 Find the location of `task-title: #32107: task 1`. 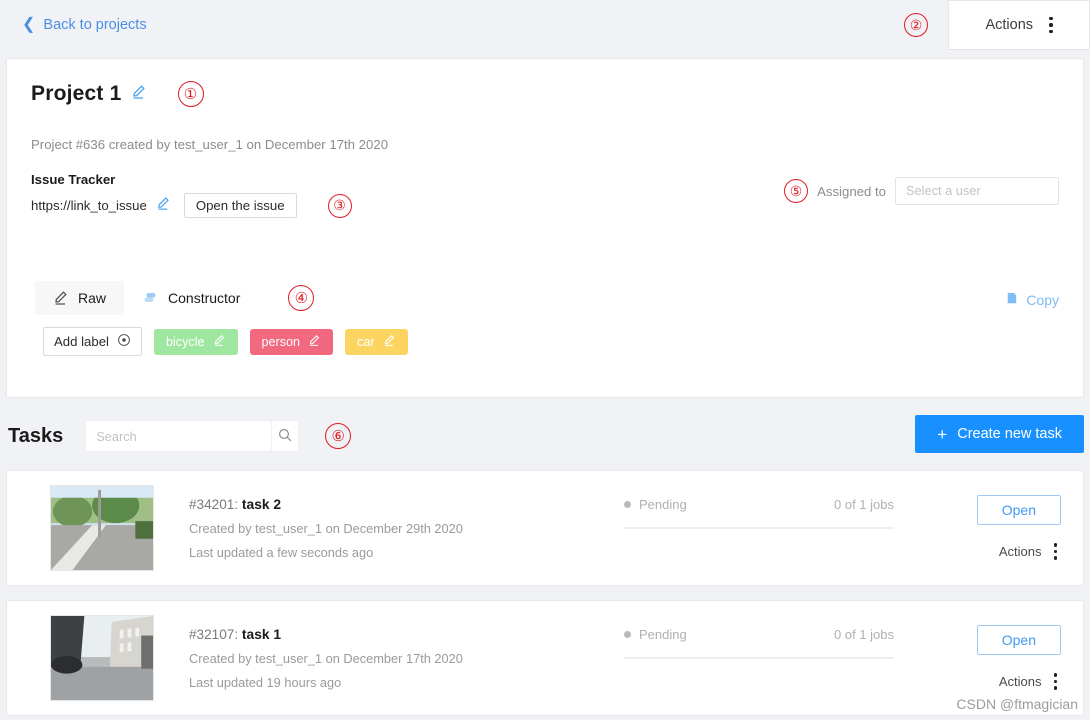

task-title: #32107: task 1 is located at coordinates (404, 634).